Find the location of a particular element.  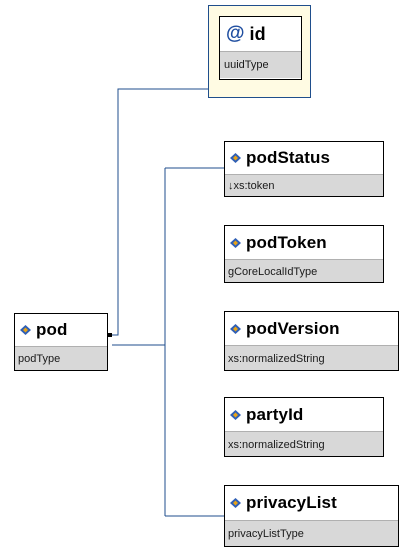

child-element-name: podToken is located at coordinates (286, 242).